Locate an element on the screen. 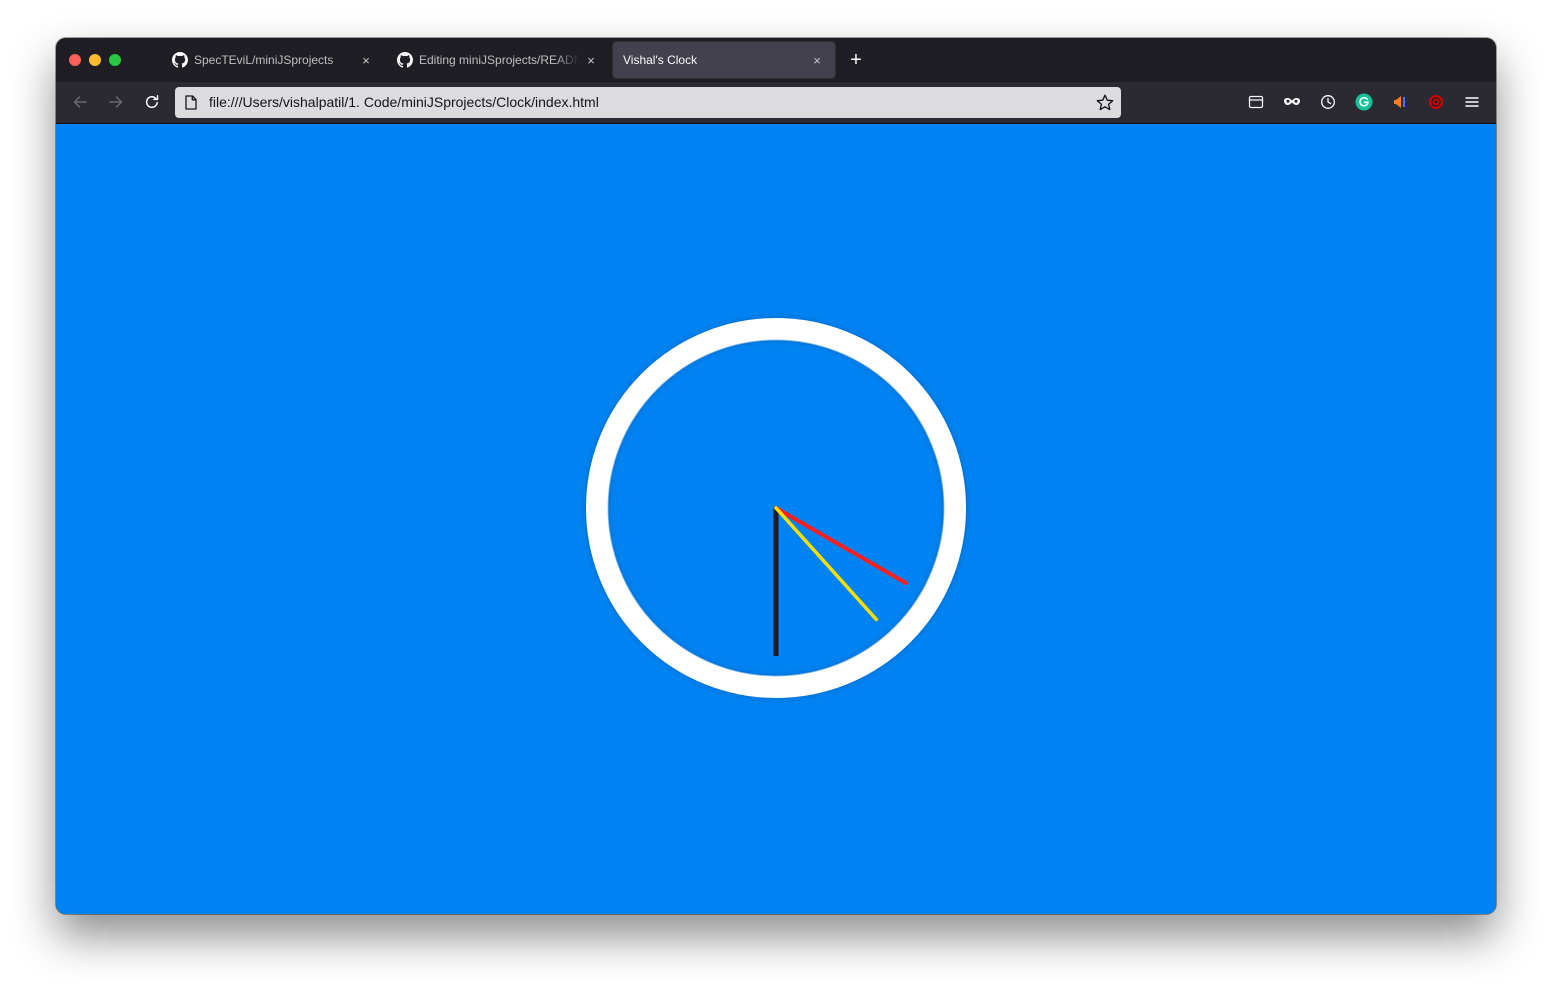 This screenshot has height=989, width=1552. private-mask-icon is located at coordinates (1292, 102).